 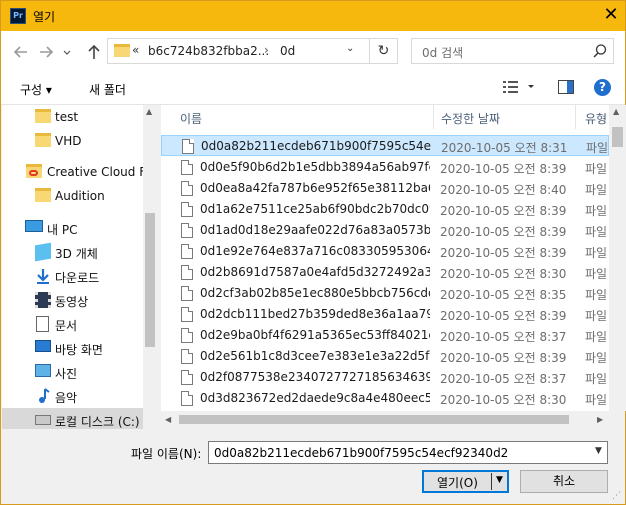 I want to click on resize-grip-icon: ⋰, so click(x=616, y=496).